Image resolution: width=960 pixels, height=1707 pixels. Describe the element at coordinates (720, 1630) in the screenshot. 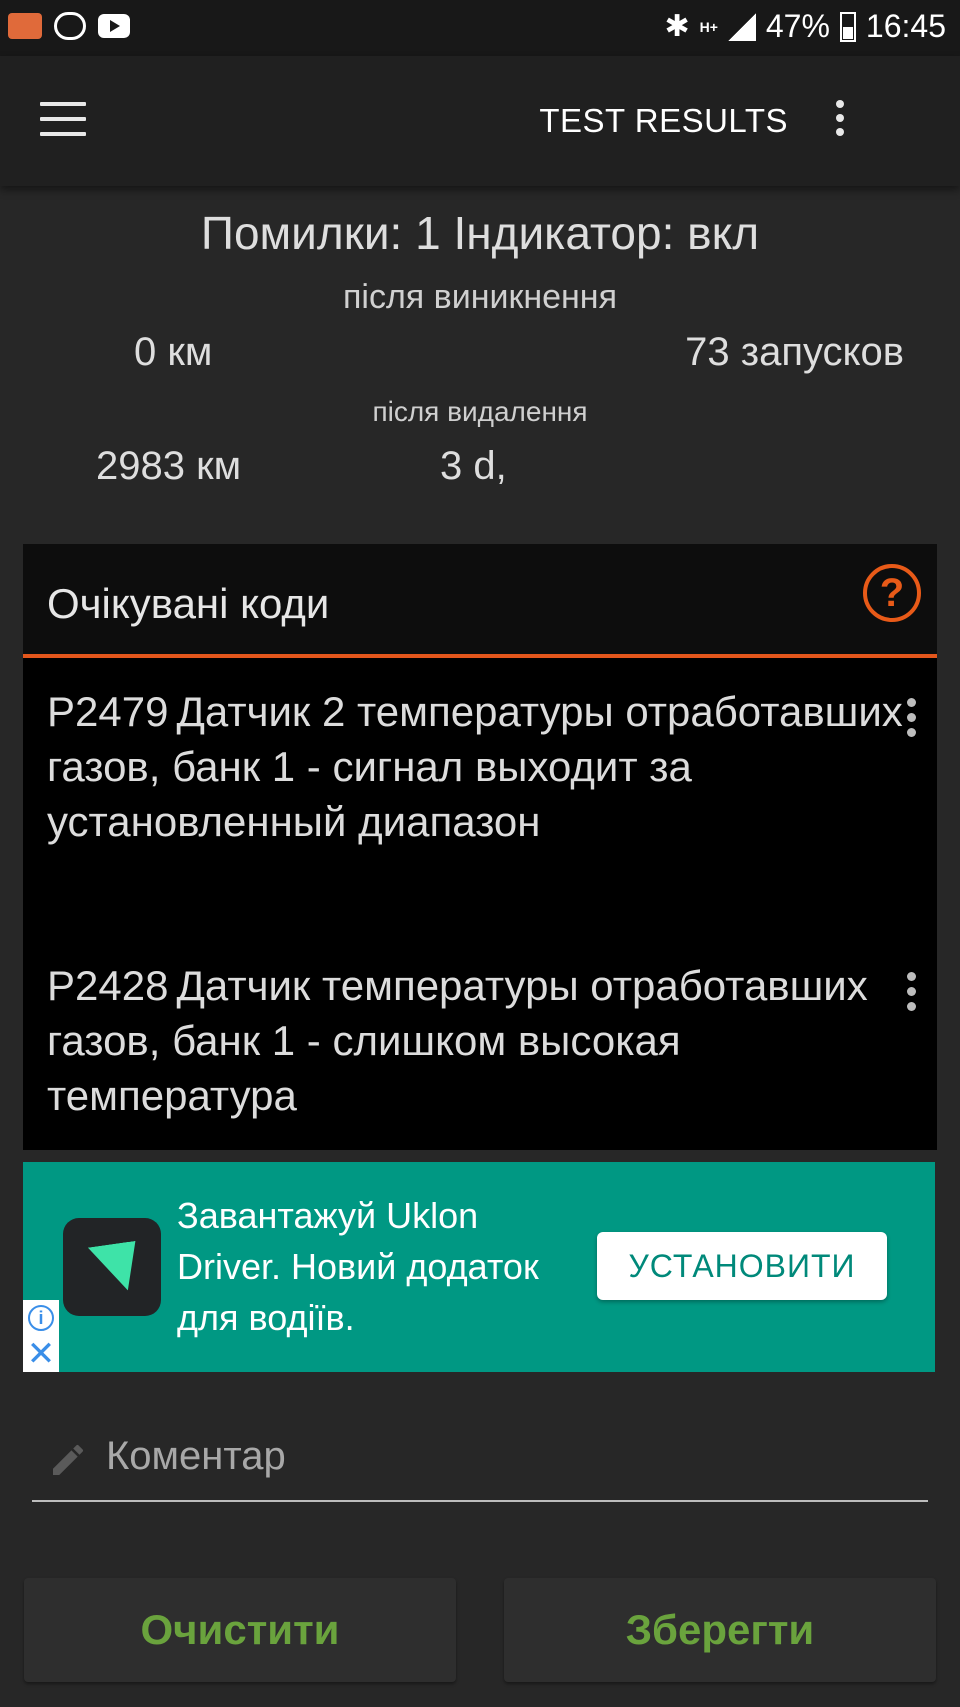

I see `save-button: Зберегти` at that location.